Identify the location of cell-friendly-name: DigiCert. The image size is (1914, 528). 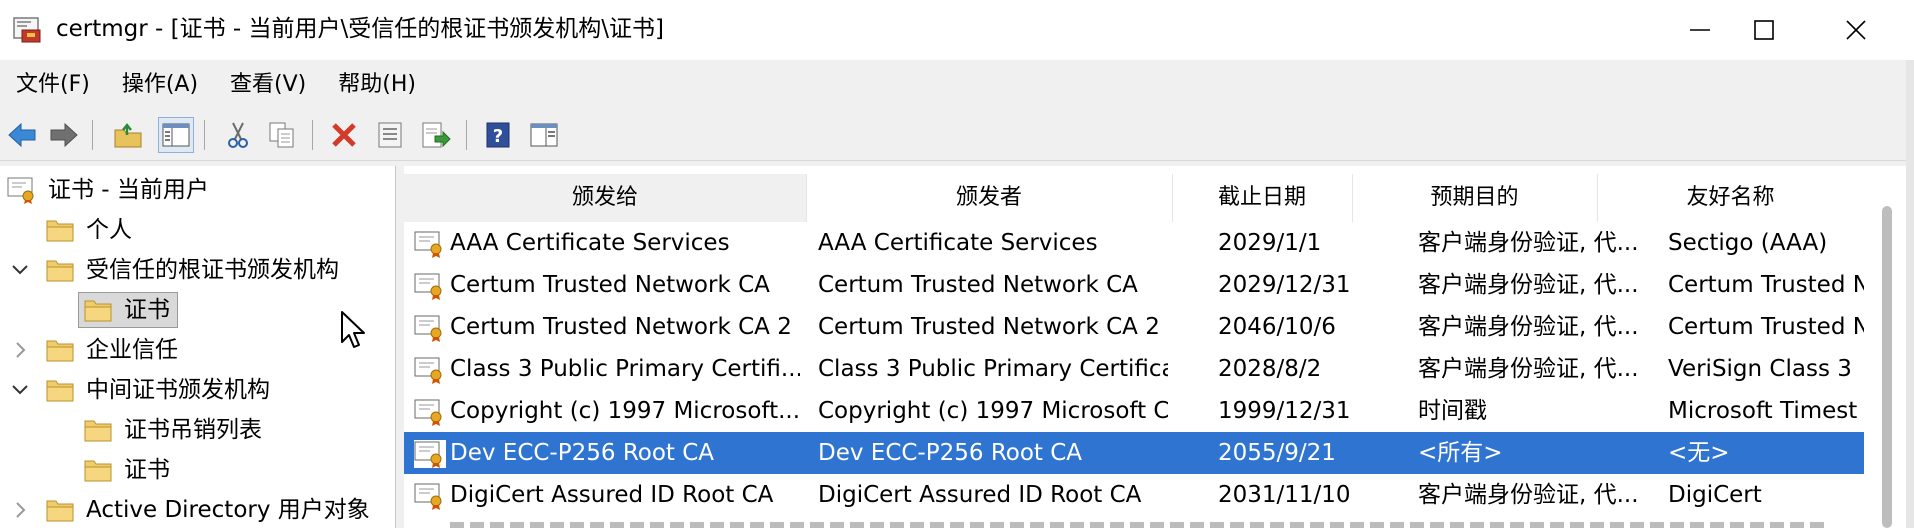
(1715, 495).